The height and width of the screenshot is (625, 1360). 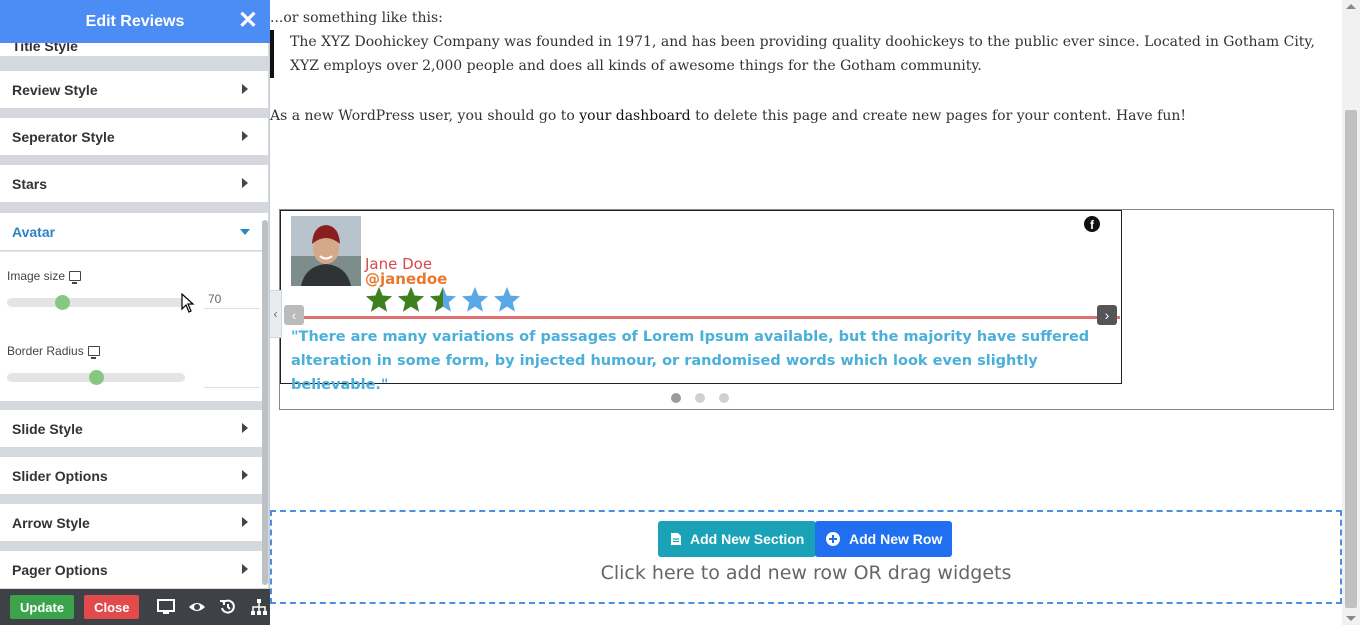 I want to click on avatar-settings: Image size 70 Border Radius, so click(x=134, y=326).